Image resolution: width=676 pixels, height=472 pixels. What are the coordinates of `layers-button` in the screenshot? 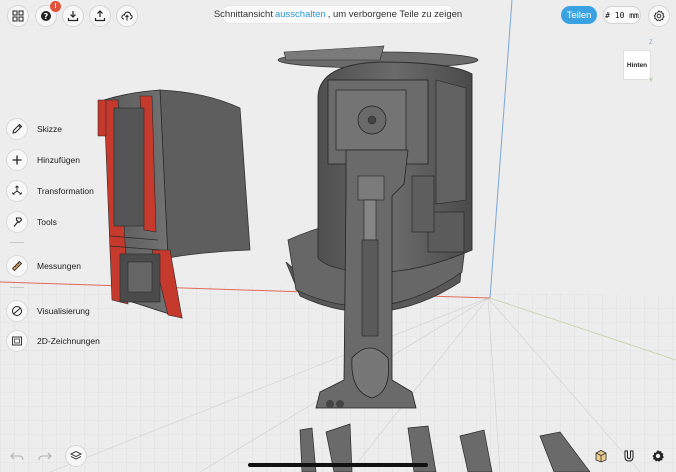 It's located at (76, 456).